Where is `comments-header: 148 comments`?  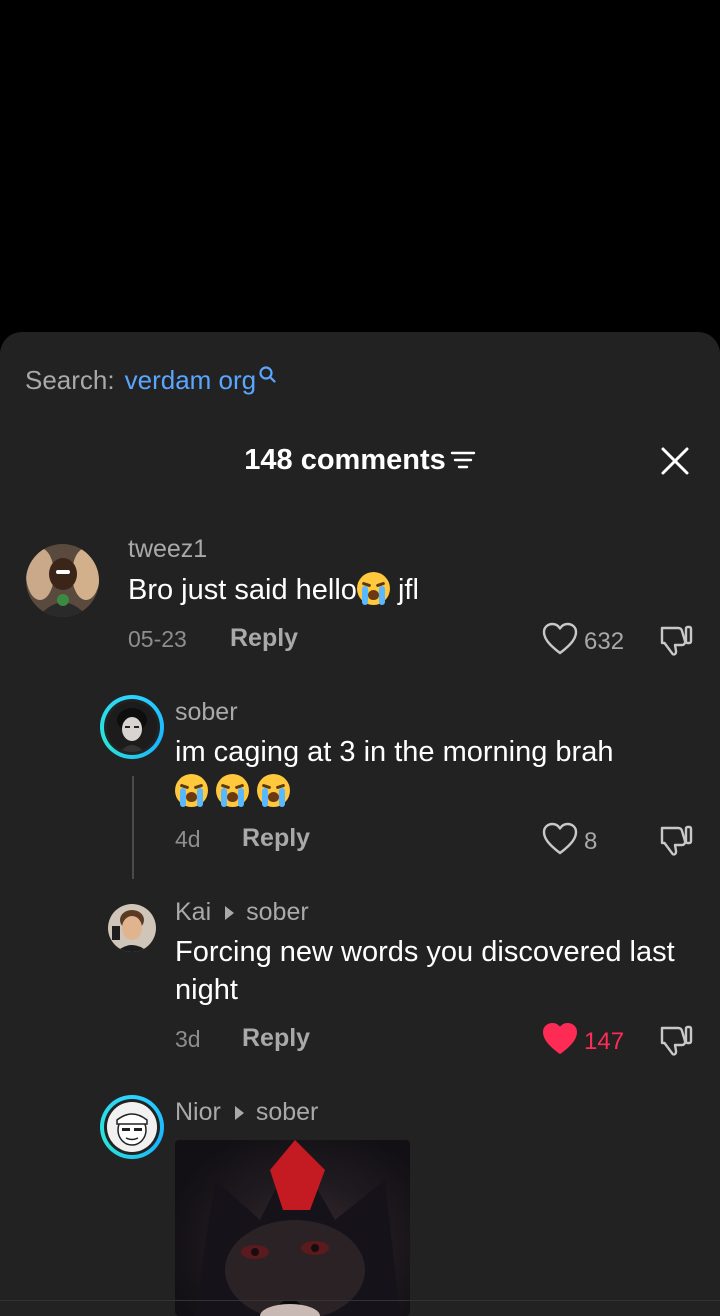 comments-header: 148 comments is located at coordinates (360, 460).